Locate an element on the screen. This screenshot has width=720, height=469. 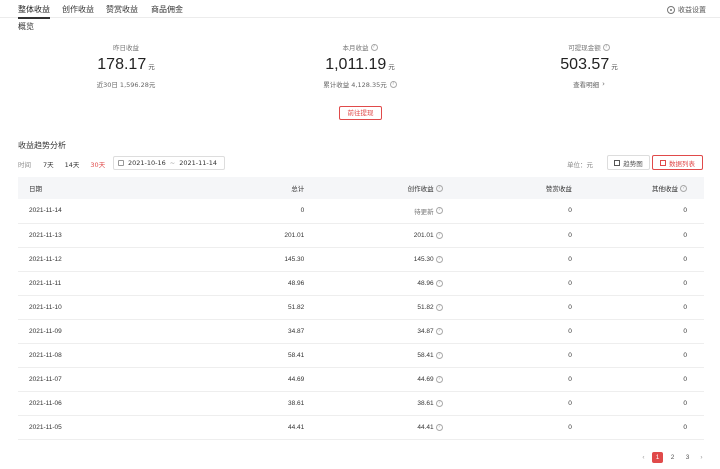
table-icon is located at coordinates (663, 162).